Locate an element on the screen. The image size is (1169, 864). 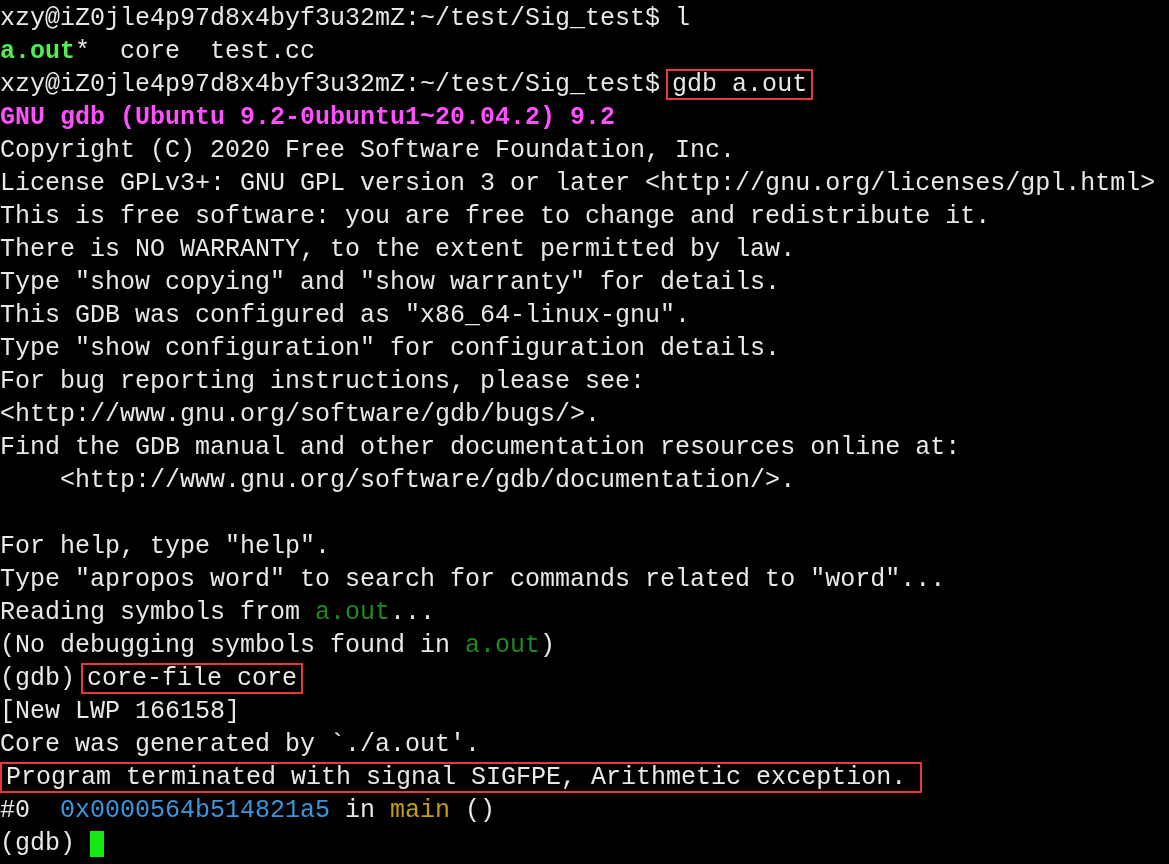
terminal-text: License GPLv3+: GNU GPL version 3 or later <http://gnu.org/licenses/gpl.html> is located at coordinates (578, 184).